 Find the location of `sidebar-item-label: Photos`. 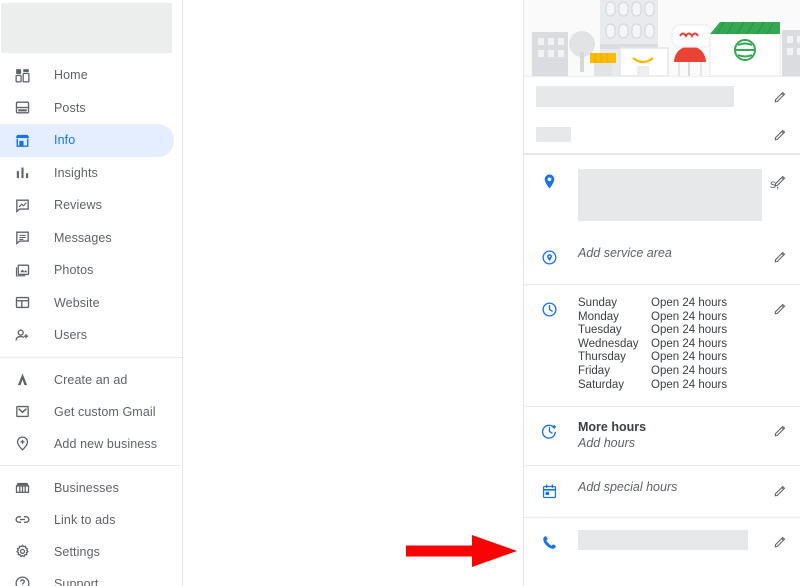

sidebar-item-label: Photos is located at coordinates (74, 270).